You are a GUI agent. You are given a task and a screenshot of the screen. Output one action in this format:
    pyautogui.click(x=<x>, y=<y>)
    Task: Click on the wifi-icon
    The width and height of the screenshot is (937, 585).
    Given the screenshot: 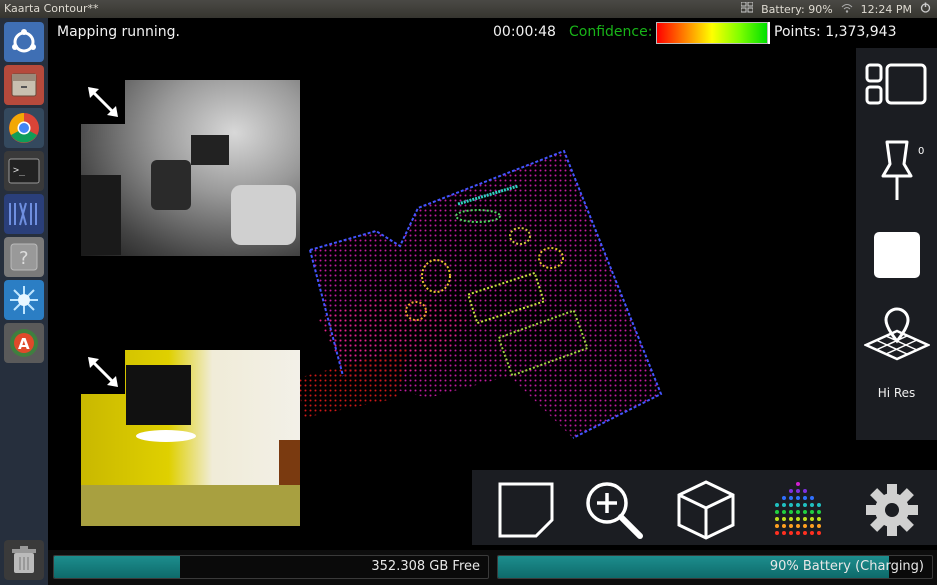 What is the action you would take?
    pyautogui.click(x=847, y=9)
    